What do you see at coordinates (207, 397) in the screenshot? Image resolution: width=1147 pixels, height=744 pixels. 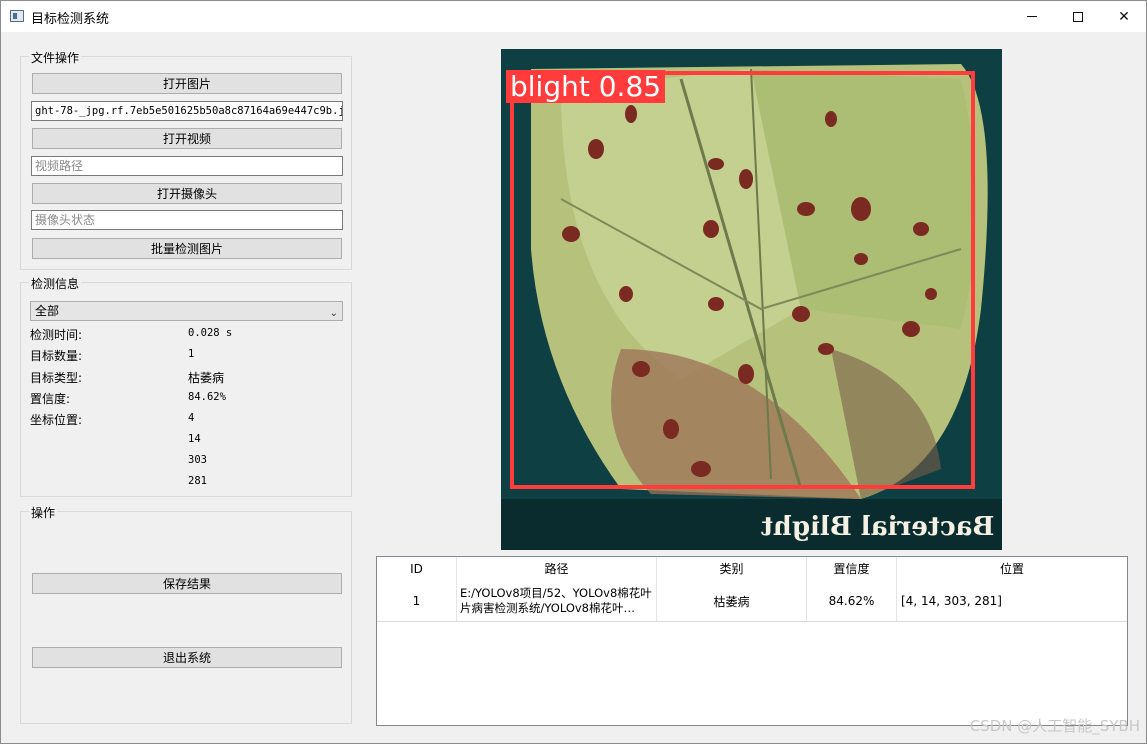 I see `confidence-value: 84.62%` at bounding box center [207, 397].